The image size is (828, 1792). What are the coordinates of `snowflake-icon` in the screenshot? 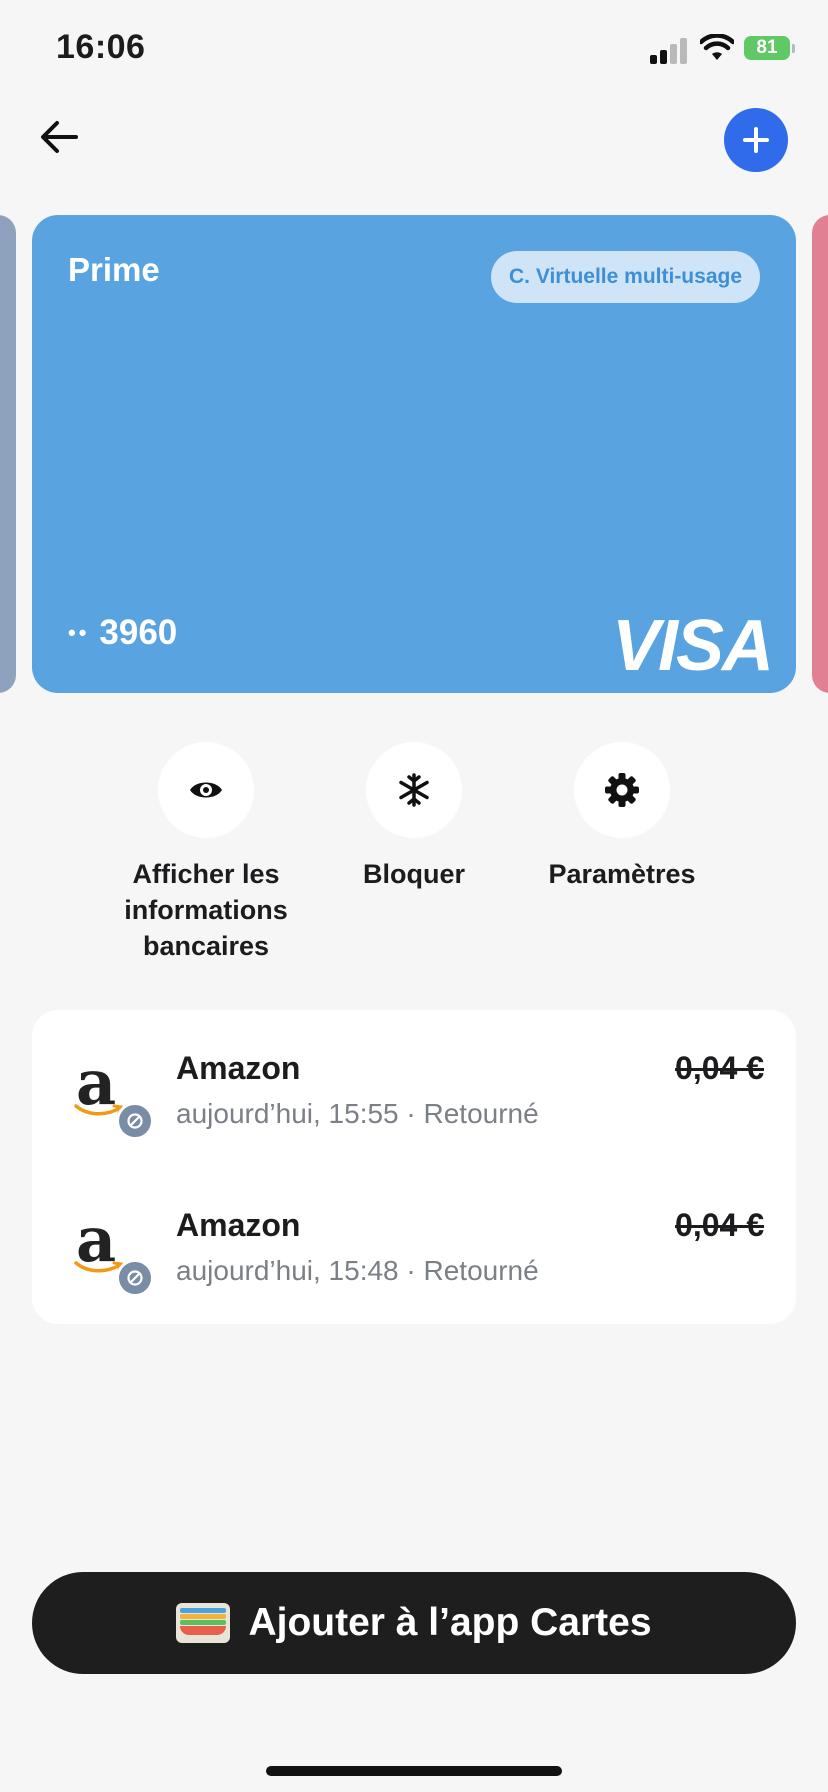 It's located at (414, 790).